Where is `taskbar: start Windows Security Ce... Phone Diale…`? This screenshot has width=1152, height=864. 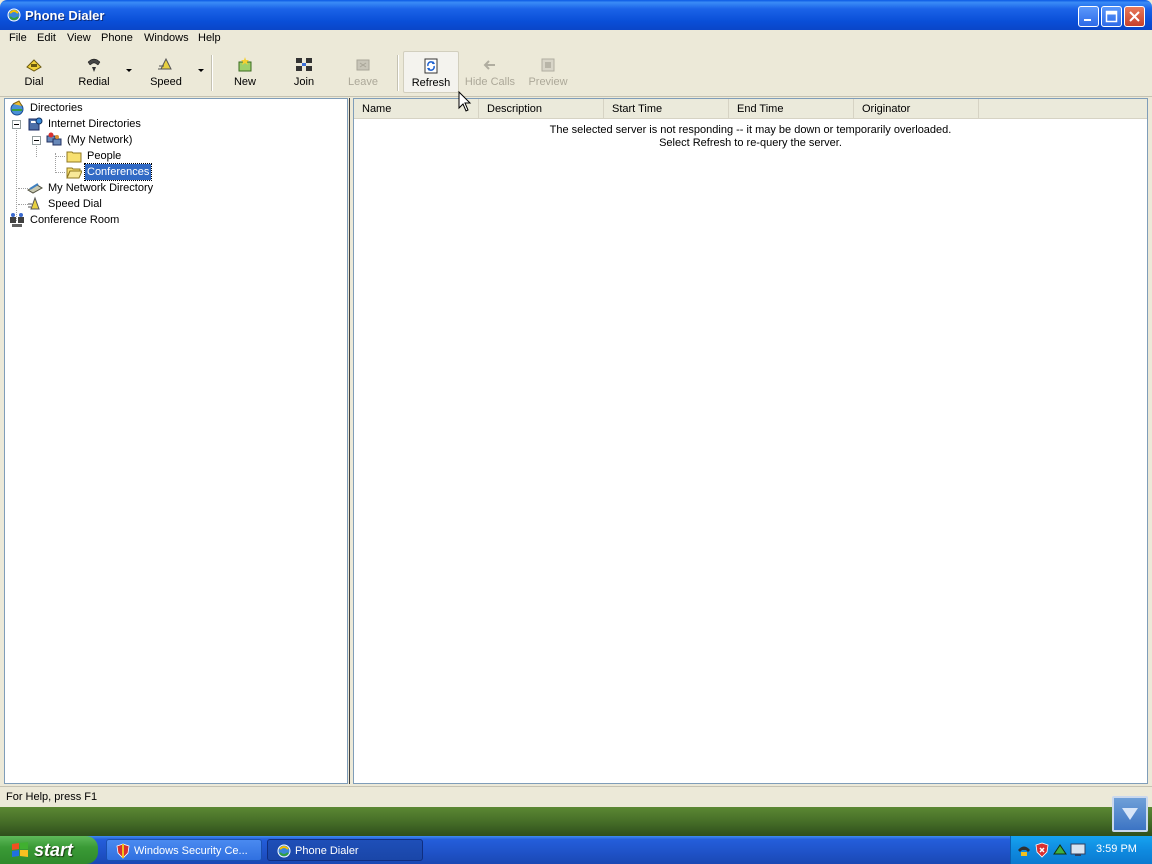
taskbar: start Windows Security Ce... Phone Diale… is located at coordinates (576, 850).